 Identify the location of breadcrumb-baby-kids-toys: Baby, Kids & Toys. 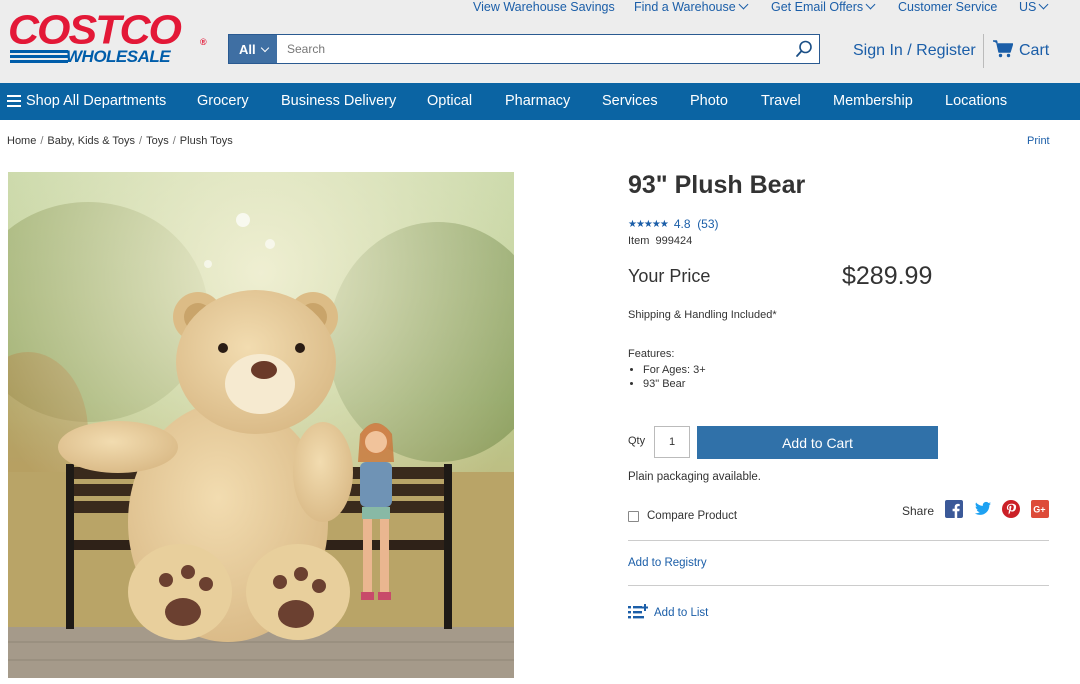
(91, 141).